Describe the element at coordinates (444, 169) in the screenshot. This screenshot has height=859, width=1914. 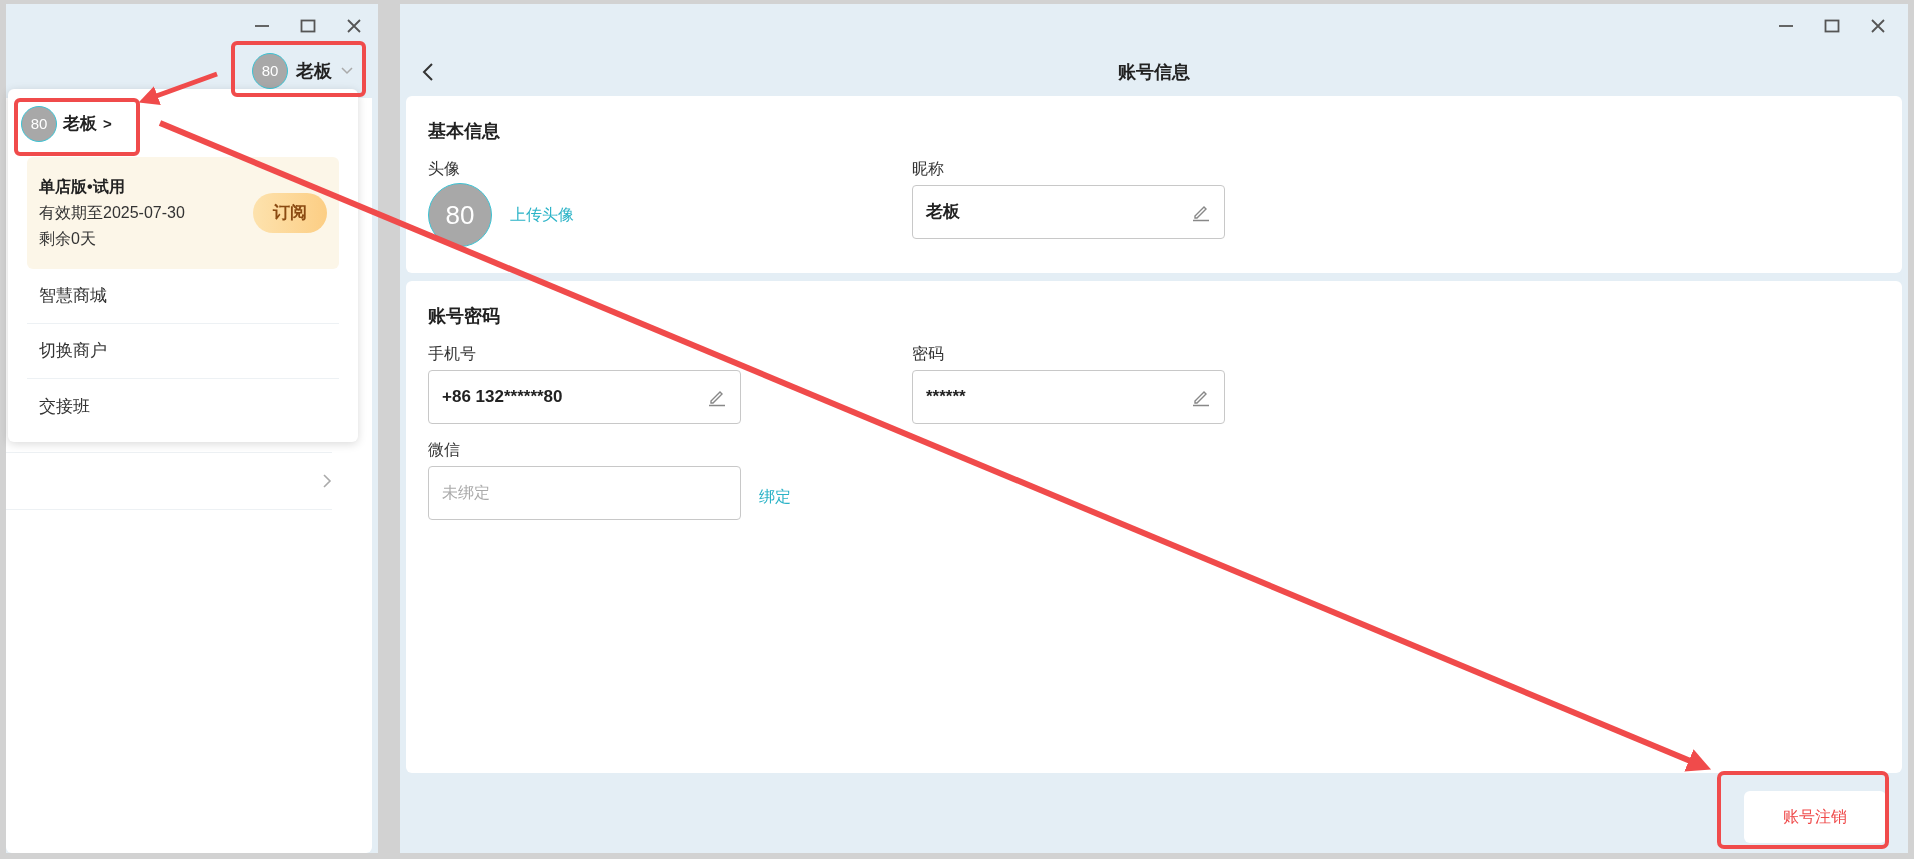
I see `field-label: 头像` at that location.